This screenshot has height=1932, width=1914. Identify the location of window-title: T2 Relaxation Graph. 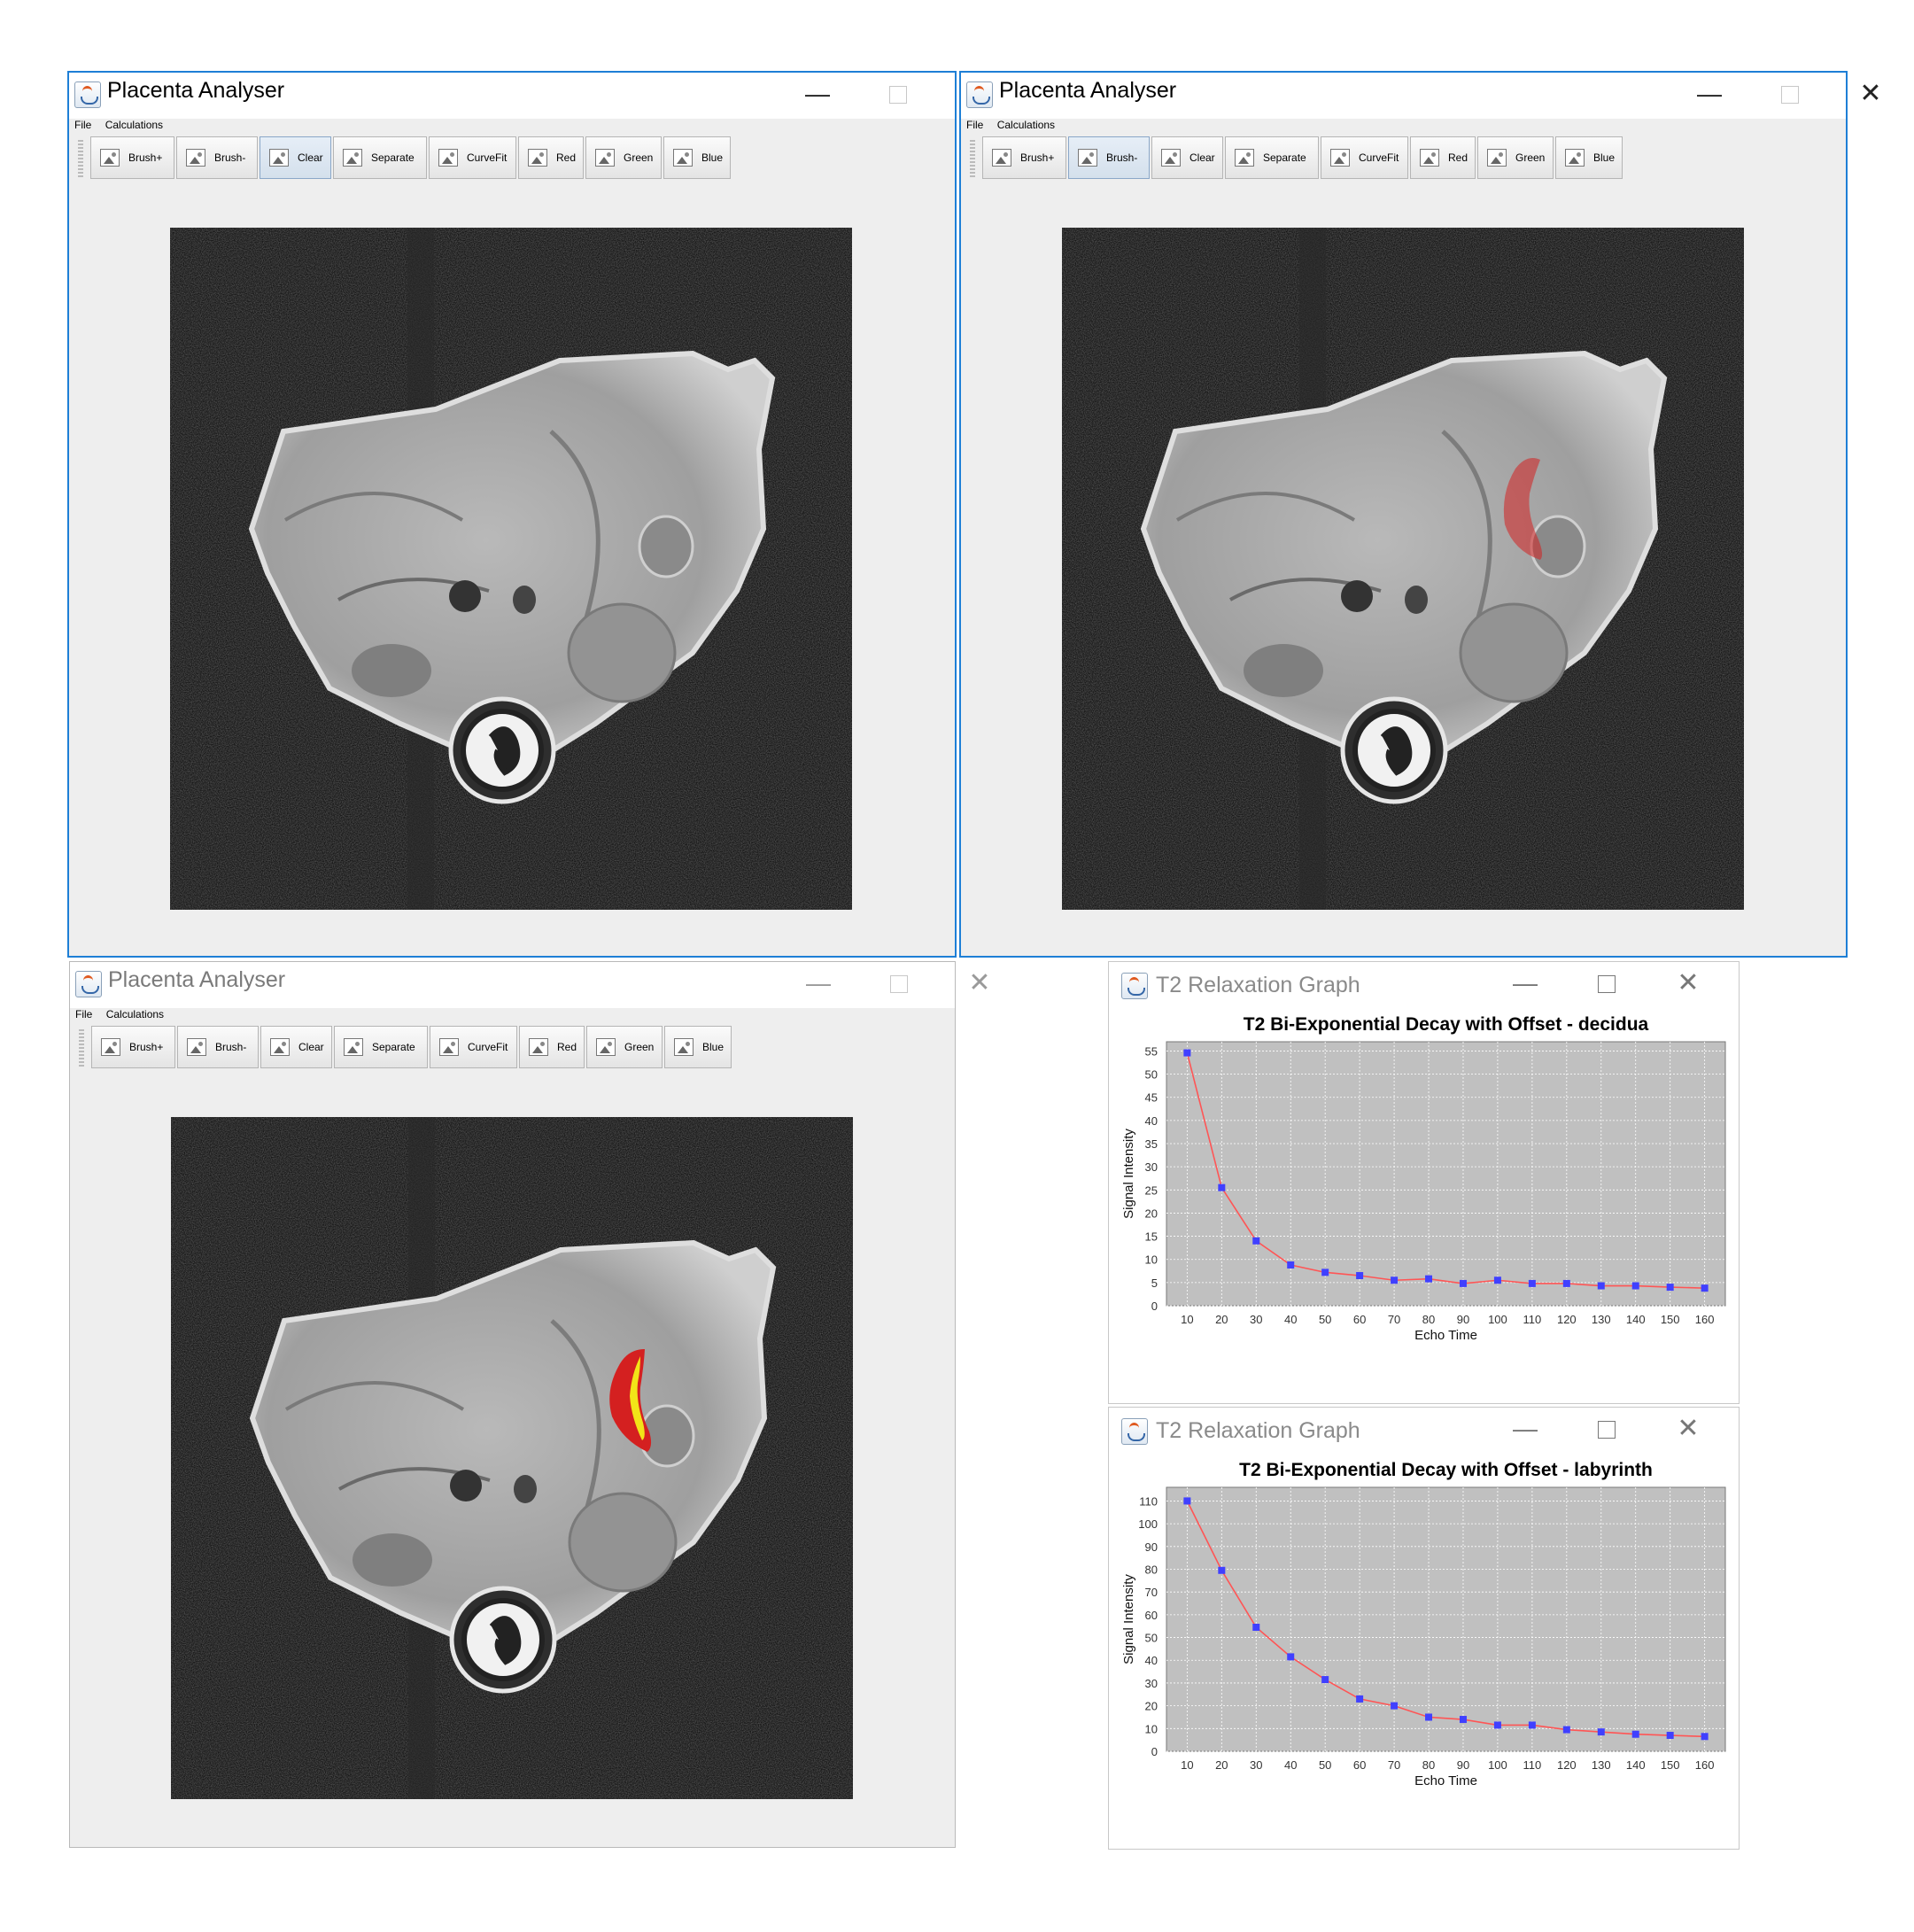
(1258, 985).